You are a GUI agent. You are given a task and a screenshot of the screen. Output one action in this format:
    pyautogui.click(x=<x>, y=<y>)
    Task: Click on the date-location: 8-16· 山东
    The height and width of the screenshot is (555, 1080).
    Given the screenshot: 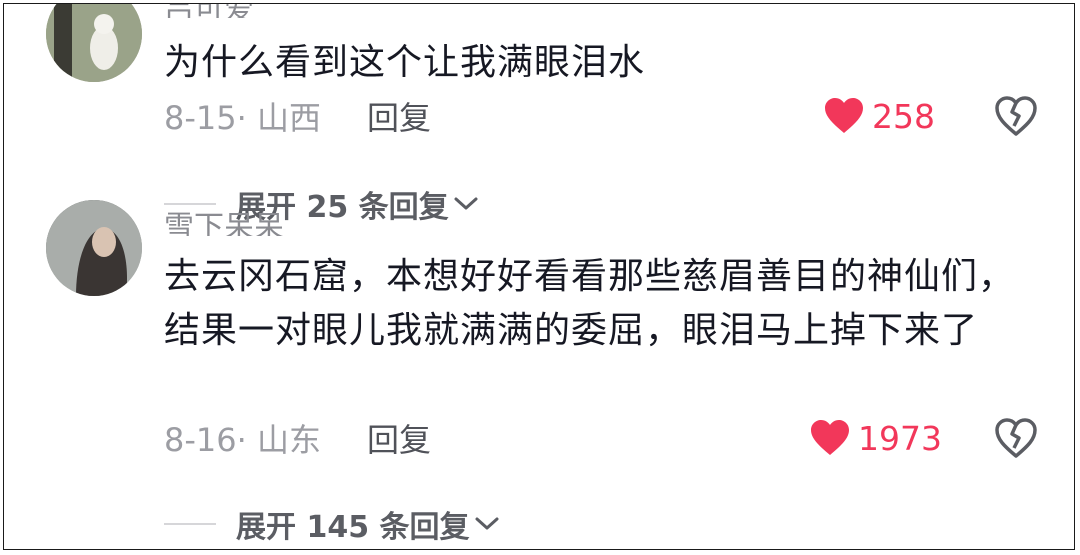 What is the action you would take?
    pyautogui.click(x=242, y=440)
    